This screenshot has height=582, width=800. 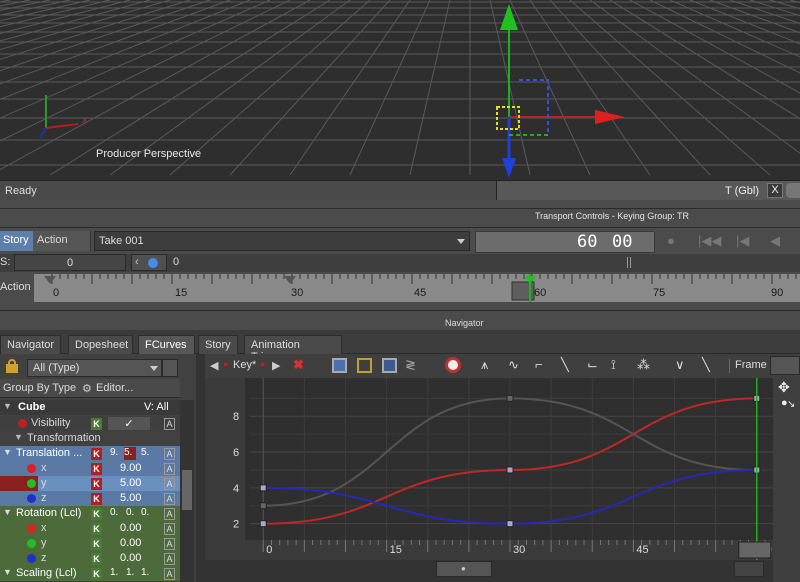 I want to click on visibility-checkbox: ✓, so click(x=129, y=423).